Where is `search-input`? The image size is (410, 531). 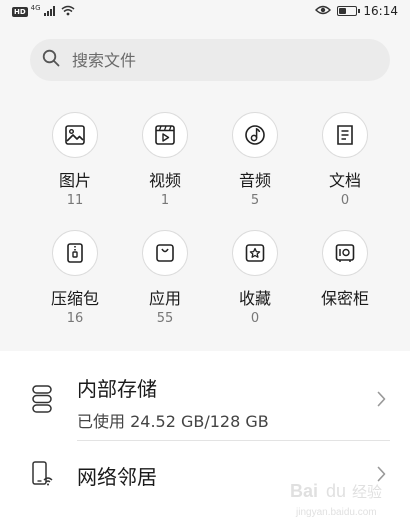 search-input is located at coordinates (212, 60).